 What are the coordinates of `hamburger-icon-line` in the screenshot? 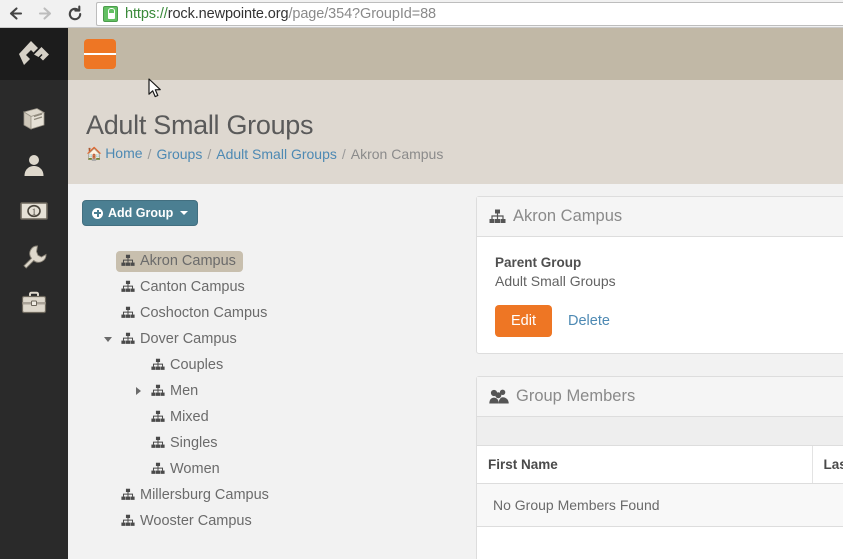 It's located at (89, 54).